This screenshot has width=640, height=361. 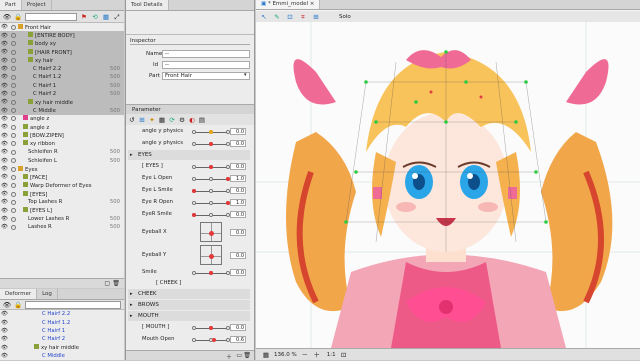 What do you see at coordinates (189, 294) in the screenshot?
I see `parameter-group-cheek: ▸ CHEEK` at bounding box center [189, 294].